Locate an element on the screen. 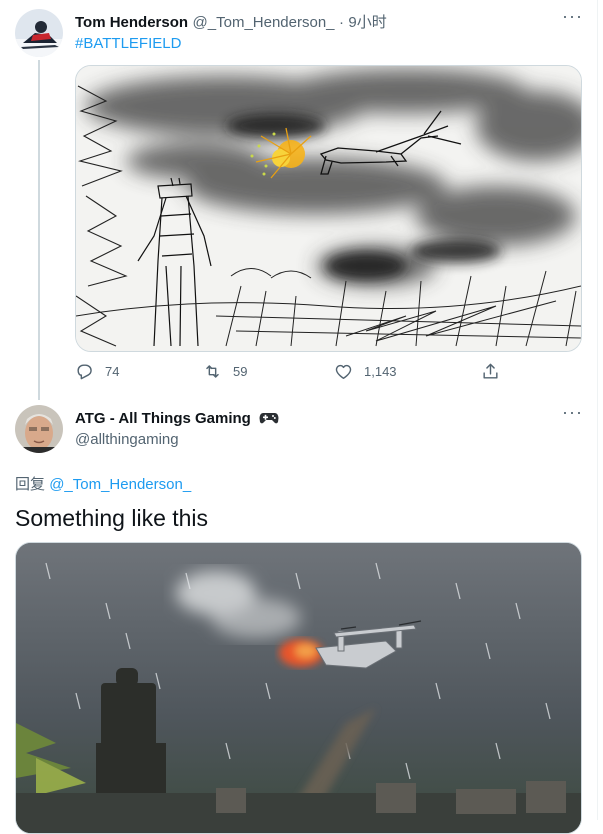  reply-icon is located at coordinates (84, 372).